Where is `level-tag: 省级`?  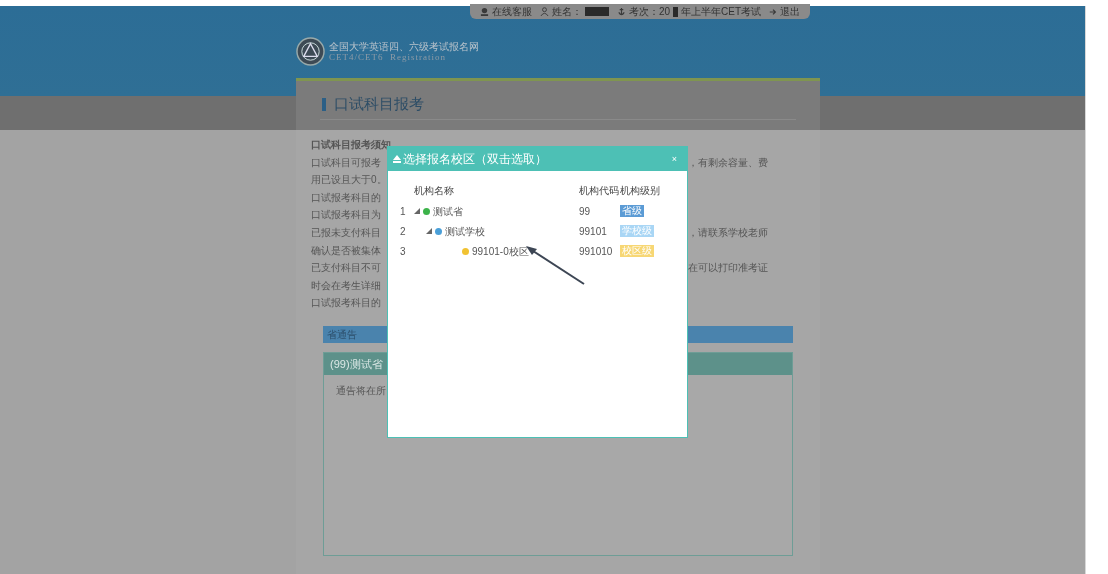
level-tag: 省级 is located at coordinates (632, 211).